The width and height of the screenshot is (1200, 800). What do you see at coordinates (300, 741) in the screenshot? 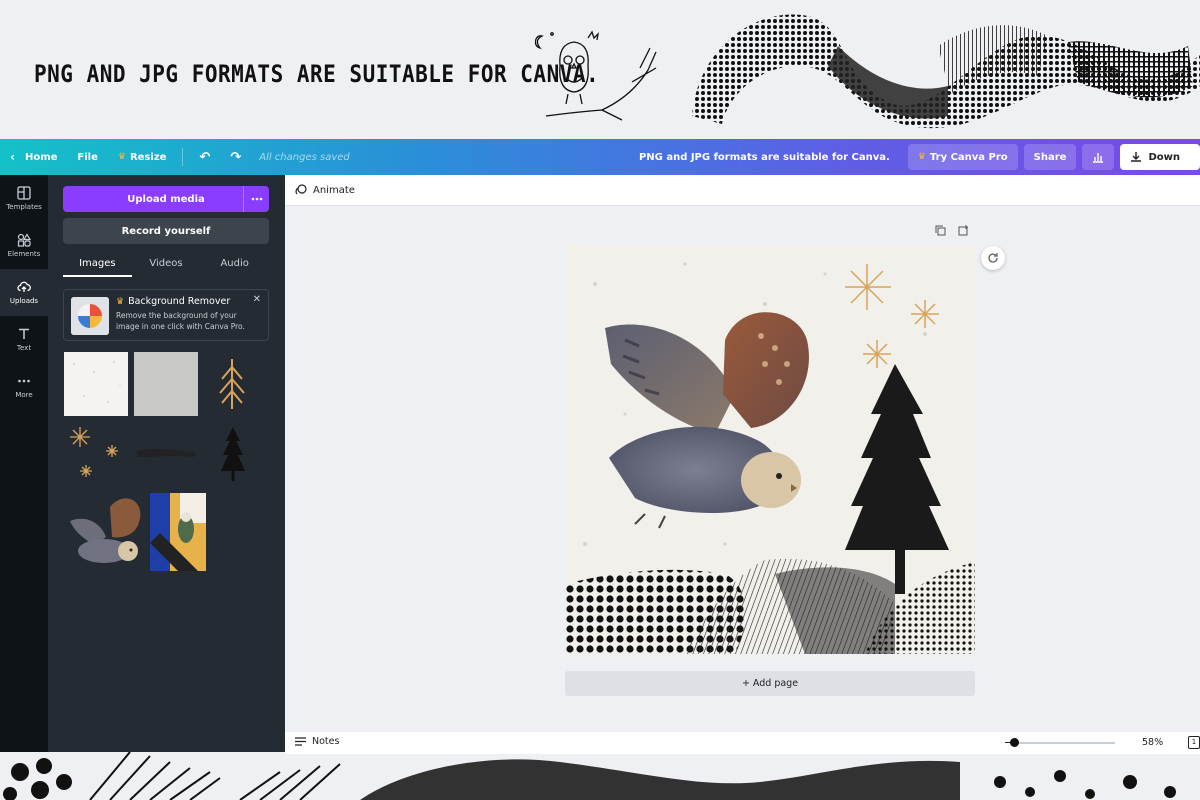
I see `notes-icon` at bounding box center [300, 741].